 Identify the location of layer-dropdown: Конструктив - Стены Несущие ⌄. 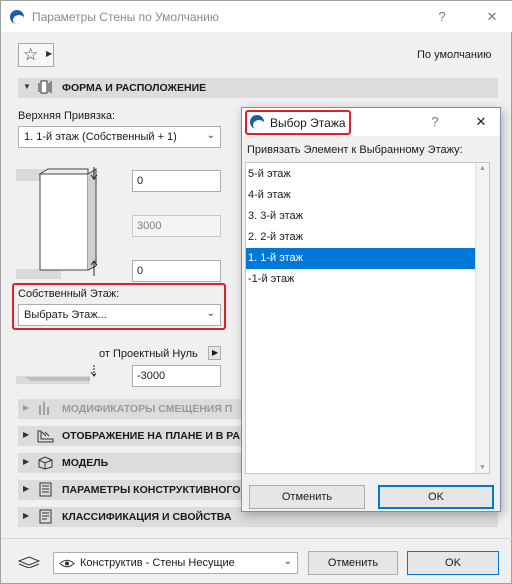
(175, 563).